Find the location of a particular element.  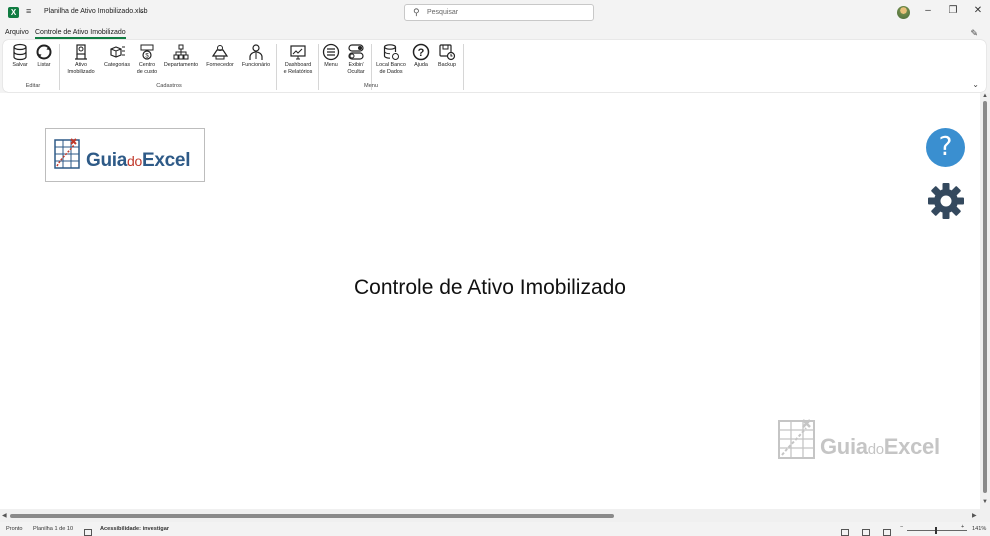

tab-controle-ativo: Controle de Ativo Imobilizado is located at coordinates (80, 34).